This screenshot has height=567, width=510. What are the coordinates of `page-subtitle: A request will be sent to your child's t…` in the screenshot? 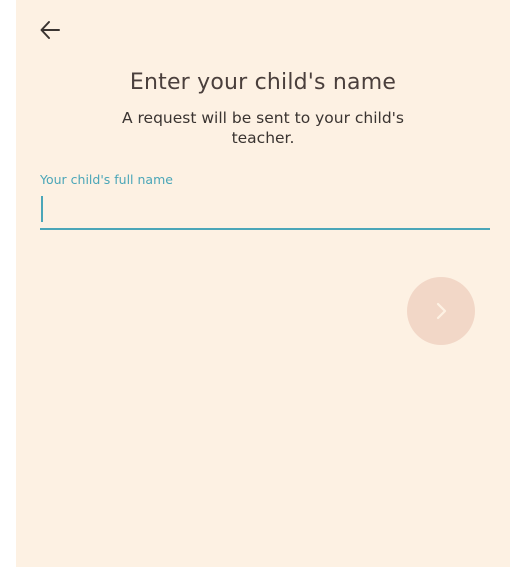 It's located at (263, 128).